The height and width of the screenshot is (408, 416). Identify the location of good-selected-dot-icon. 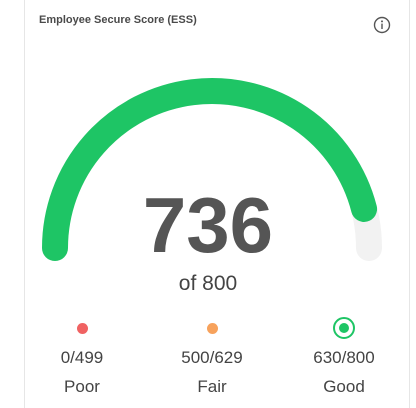
(344, 328).